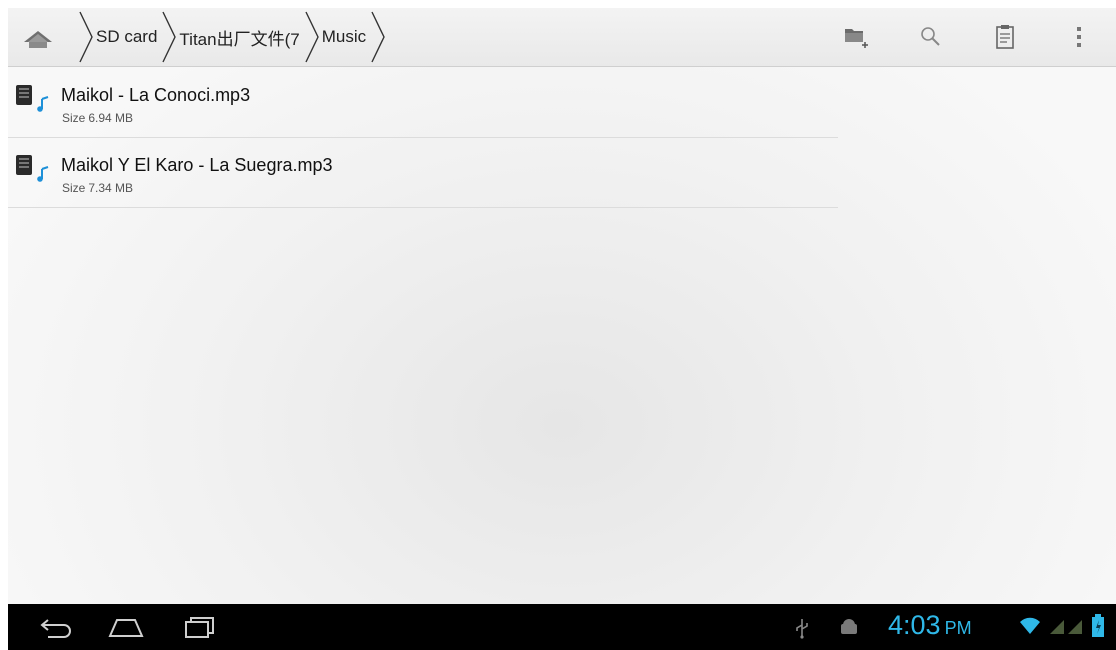  I want to click on home-nav-button, so click(126, 627).